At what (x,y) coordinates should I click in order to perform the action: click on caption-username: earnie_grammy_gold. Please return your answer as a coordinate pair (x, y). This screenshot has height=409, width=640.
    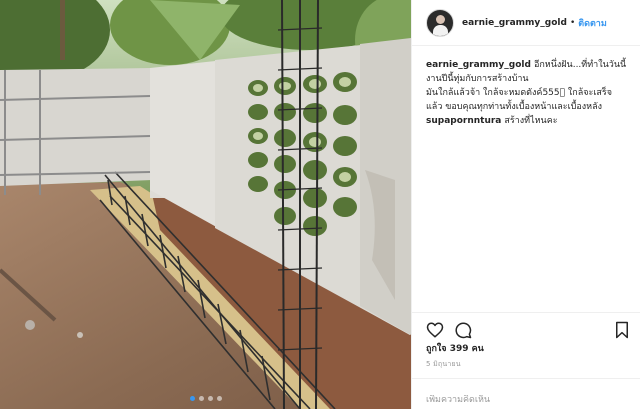
    Looking at the image, I should click on (478, 65).